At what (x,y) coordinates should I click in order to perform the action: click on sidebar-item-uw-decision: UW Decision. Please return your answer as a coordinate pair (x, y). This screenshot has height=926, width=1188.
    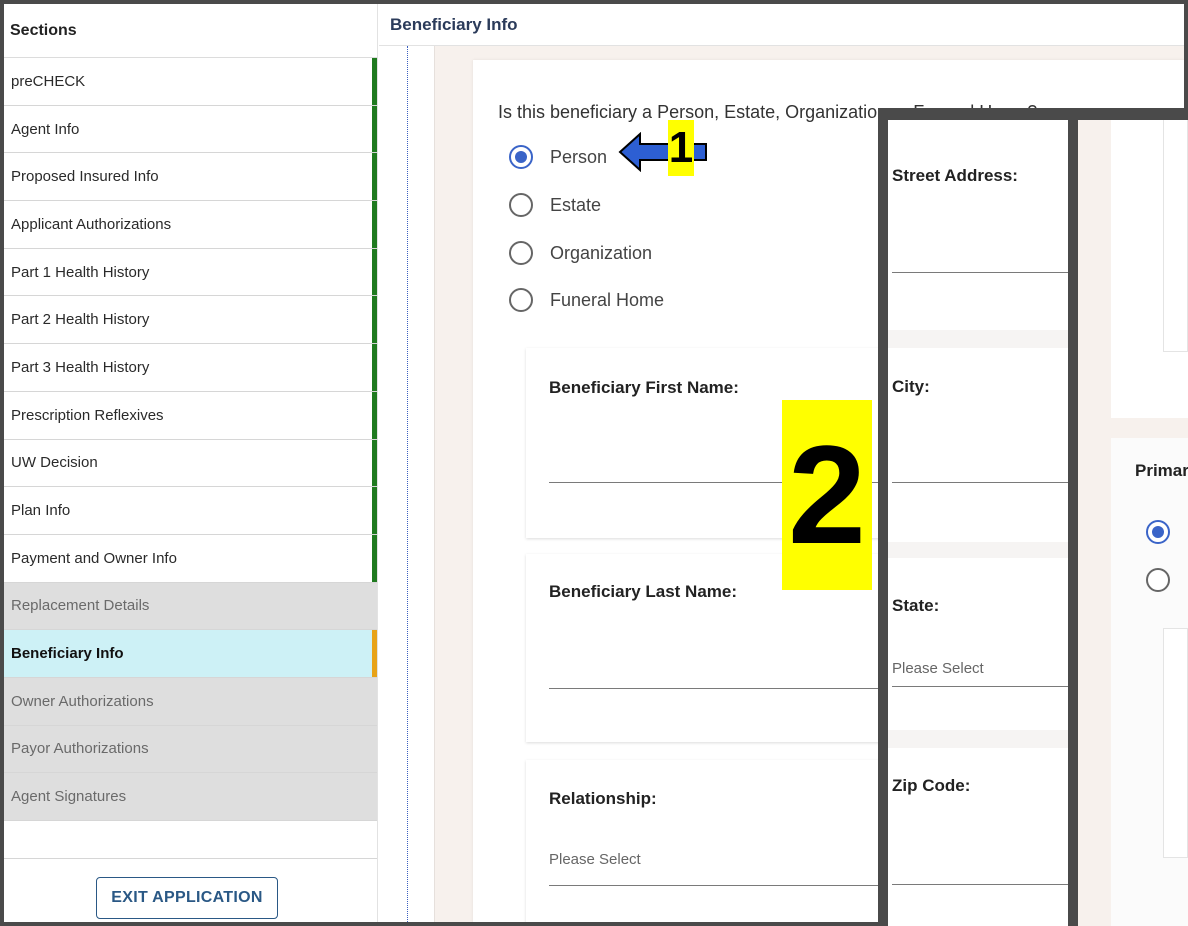
    Looking at the image, I should click on (190, 463).